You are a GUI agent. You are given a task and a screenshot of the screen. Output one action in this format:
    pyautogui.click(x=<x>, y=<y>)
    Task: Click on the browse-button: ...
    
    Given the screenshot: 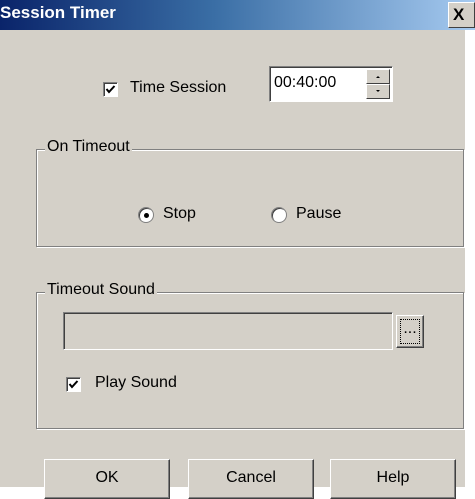 What is the action you would take?
    pyautogui.click(x=410, y=331)
    